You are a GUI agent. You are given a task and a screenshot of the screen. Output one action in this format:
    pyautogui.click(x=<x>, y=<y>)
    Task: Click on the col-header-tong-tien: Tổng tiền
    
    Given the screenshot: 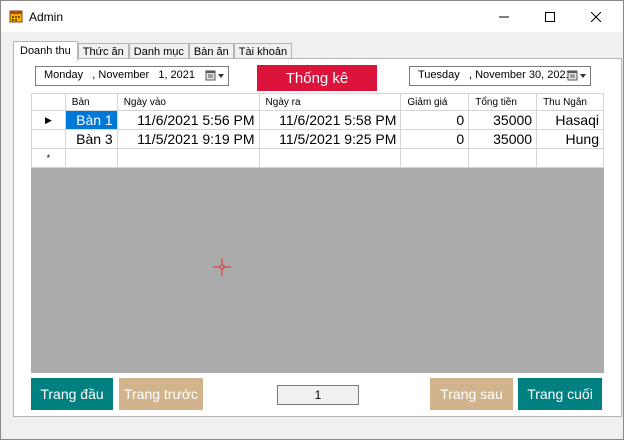 What is the action you would take?
    pyautogui.click(x=503, y=102)
    